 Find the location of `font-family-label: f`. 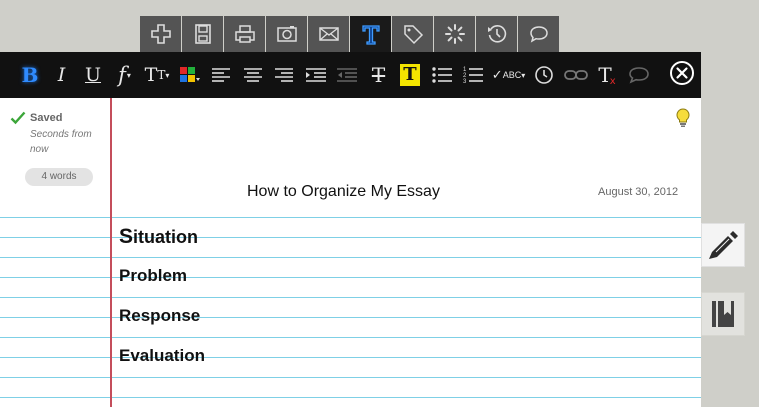

font-family-label: f is located at coordinates (122, 75).